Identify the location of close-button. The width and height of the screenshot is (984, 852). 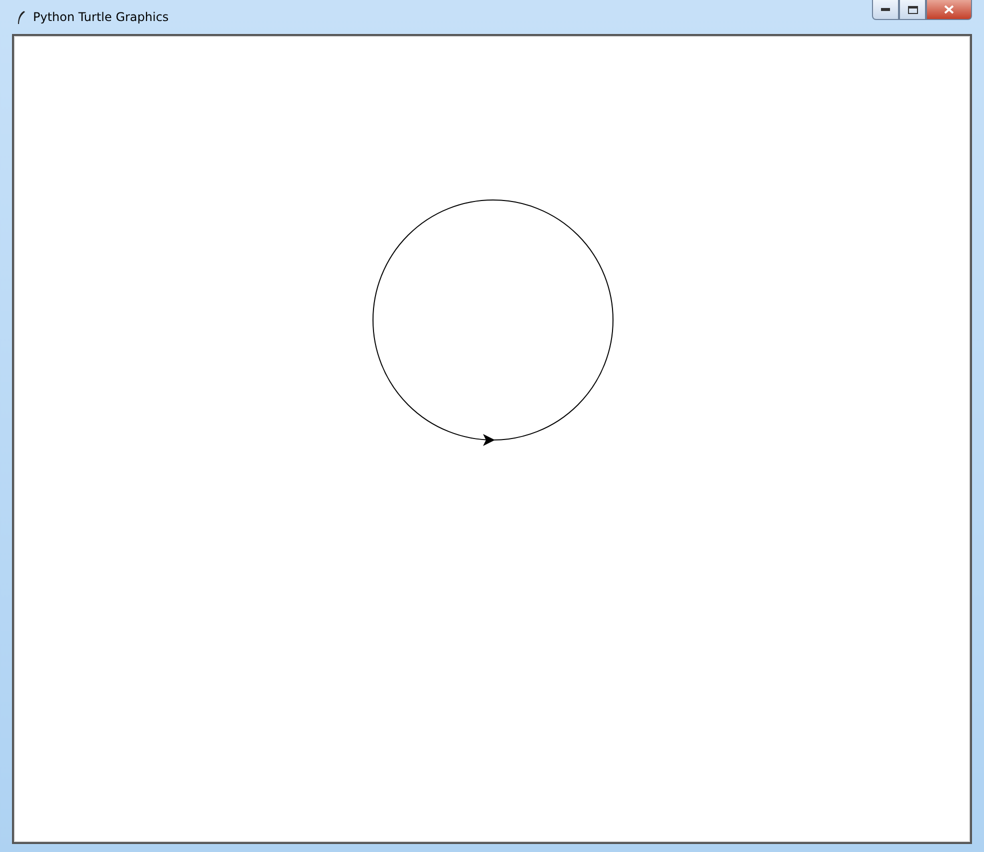
(949, 10).